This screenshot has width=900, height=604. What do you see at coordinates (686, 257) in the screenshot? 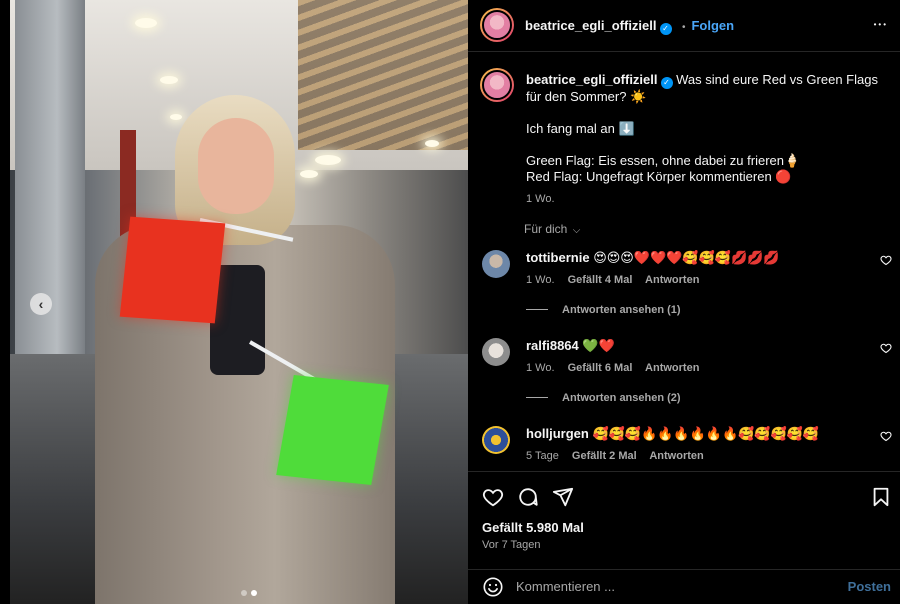
I see `comment-text: 😍😍😍❤️❤️❤️🥰🥰🥰💋💋💋` at bounding box center [686, 257].